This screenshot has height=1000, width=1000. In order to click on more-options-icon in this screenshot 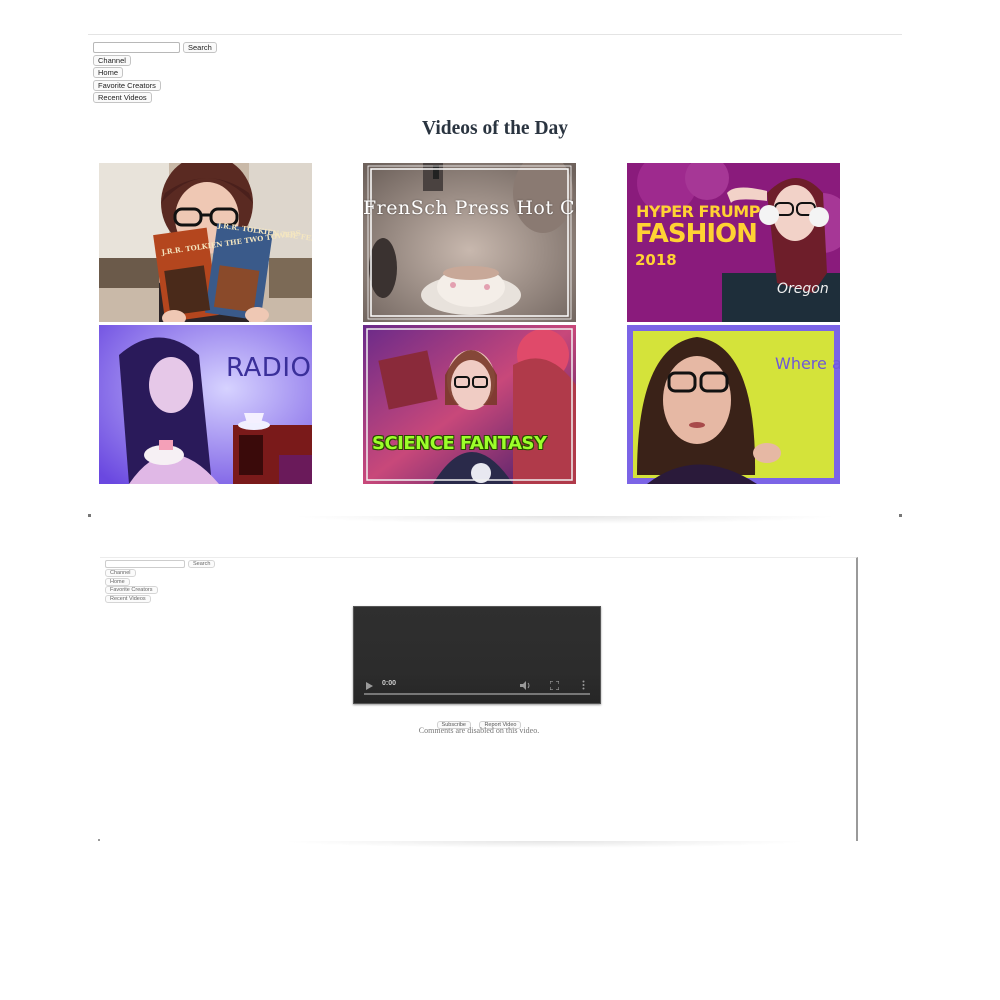, I will do `click(583, 685)`.